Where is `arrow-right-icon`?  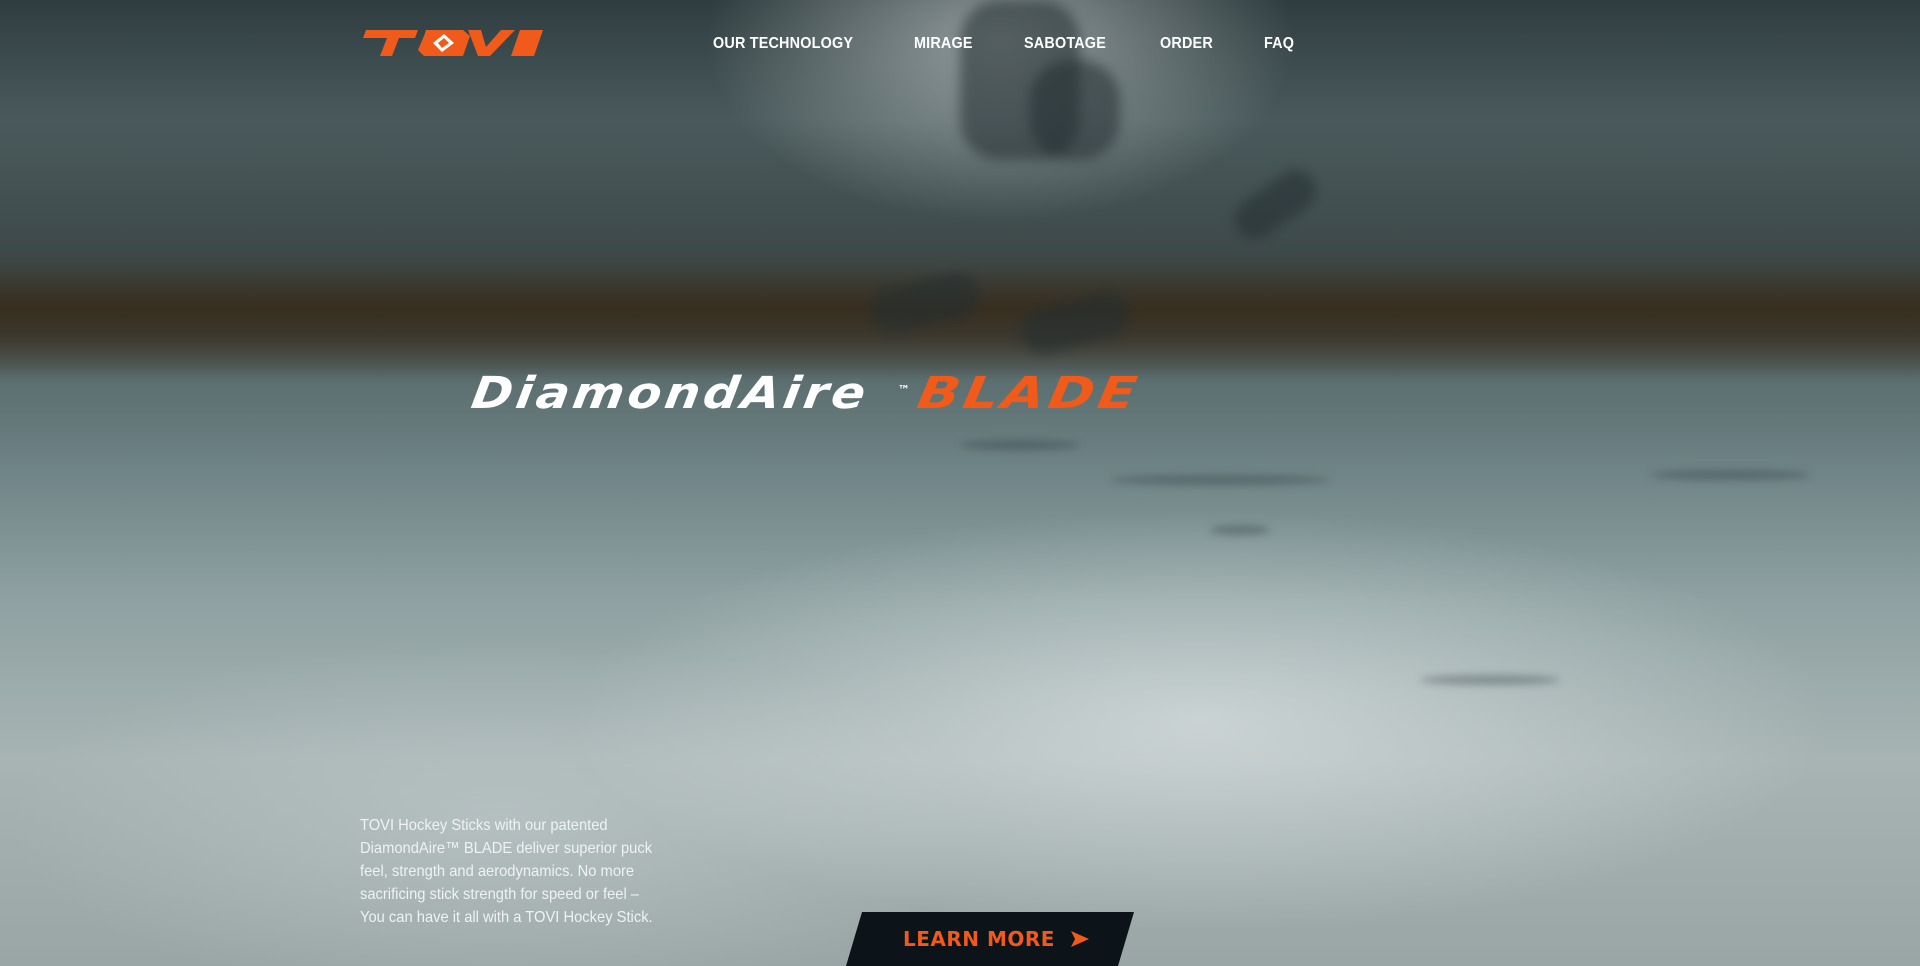
arrow-right-icon is located at coordinates (1079, 939).